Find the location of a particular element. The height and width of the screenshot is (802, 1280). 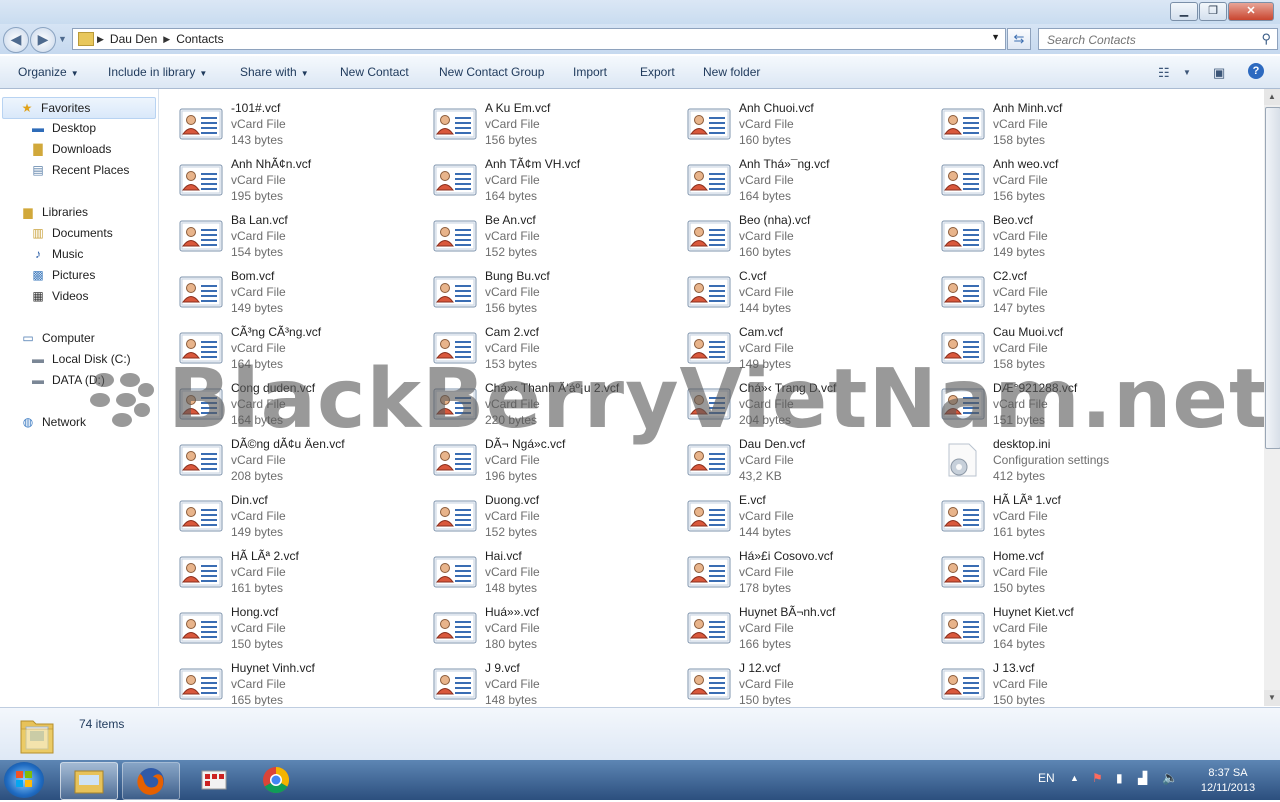

scroll-down-icon: ▼ is located at coordinates (1272, 698).